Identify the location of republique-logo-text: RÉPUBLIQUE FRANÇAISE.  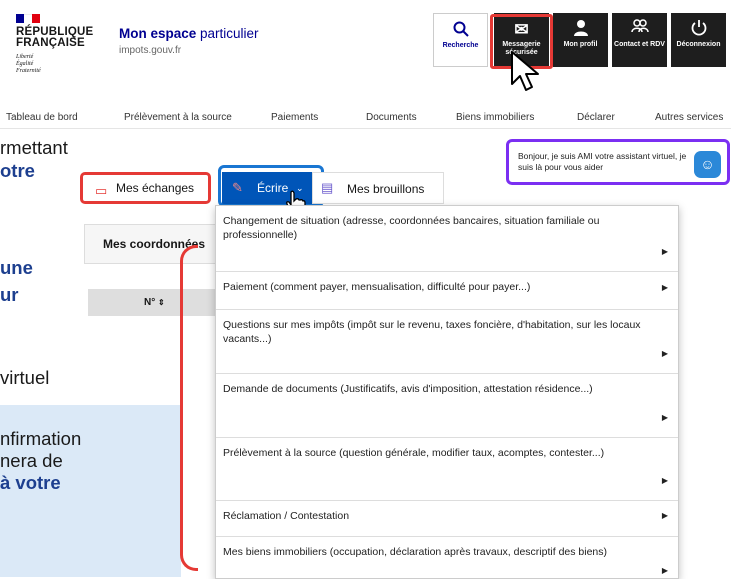
(54, 37).